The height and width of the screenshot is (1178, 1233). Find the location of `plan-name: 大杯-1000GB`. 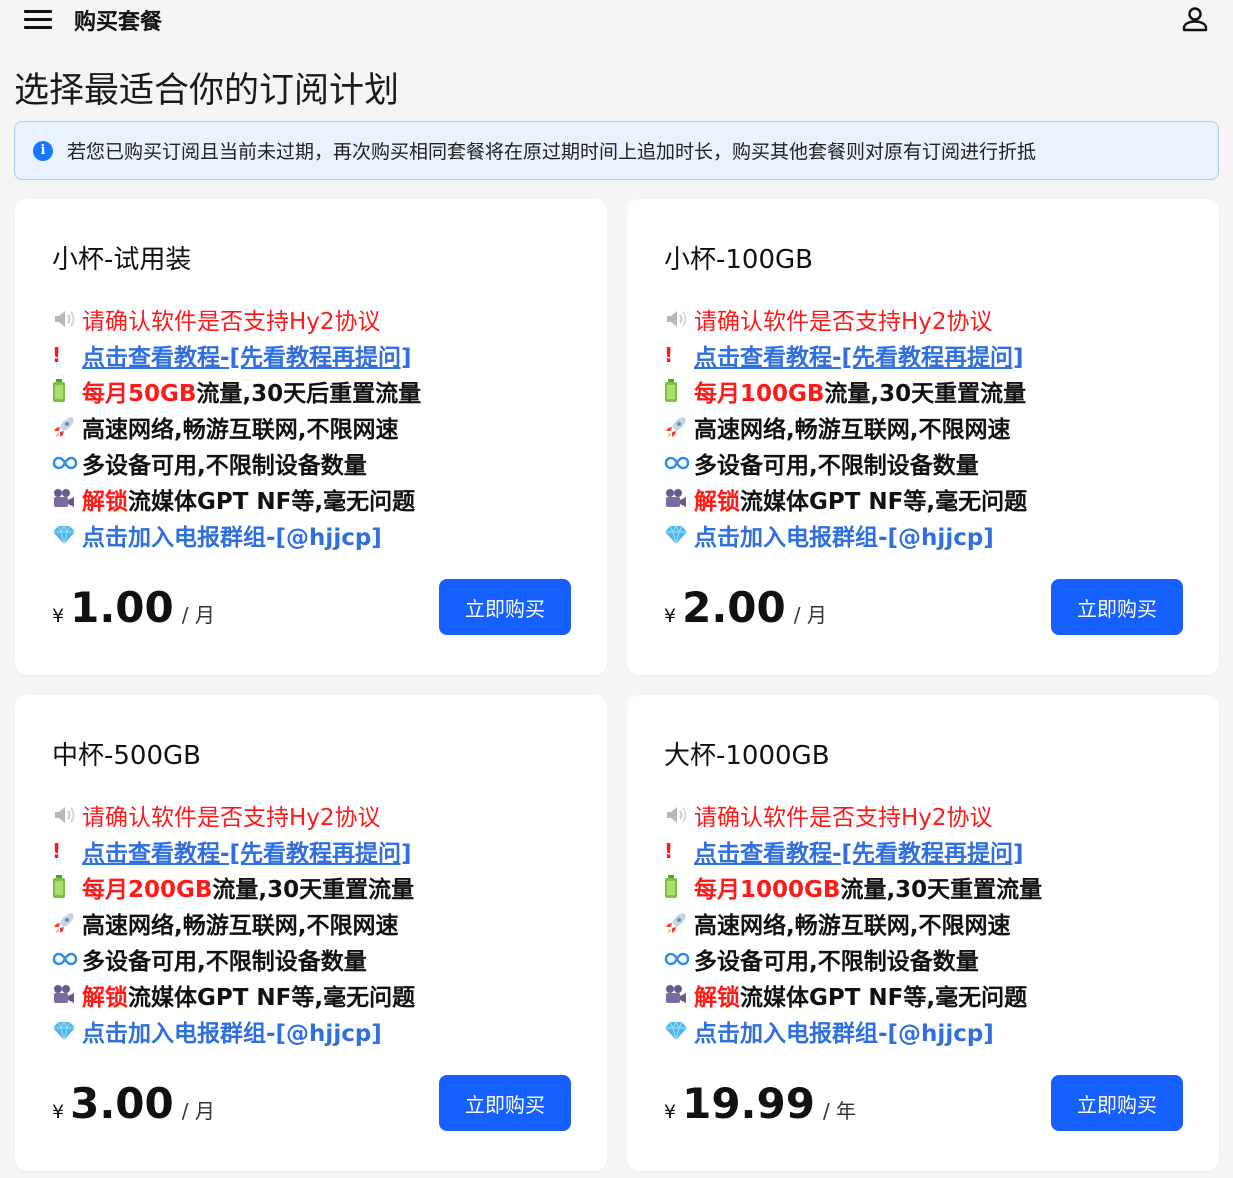

plan-name: 大杯-1000GB is located at coordinates (747, 756).